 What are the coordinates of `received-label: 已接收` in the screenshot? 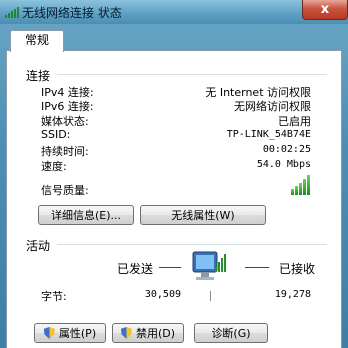 It's located at (297, 269).